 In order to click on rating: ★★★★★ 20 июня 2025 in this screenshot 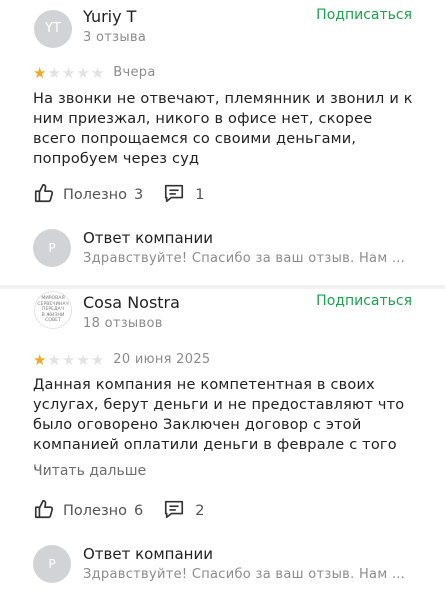, I will do `click(121, 359)`.